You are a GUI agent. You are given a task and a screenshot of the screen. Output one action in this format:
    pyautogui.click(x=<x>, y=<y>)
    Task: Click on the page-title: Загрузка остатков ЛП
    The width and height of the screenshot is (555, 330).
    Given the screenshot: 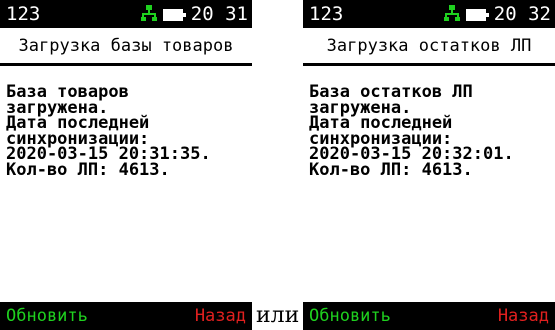 What is the action you would take?
    pyautogui.click(x=429, y=46)
    